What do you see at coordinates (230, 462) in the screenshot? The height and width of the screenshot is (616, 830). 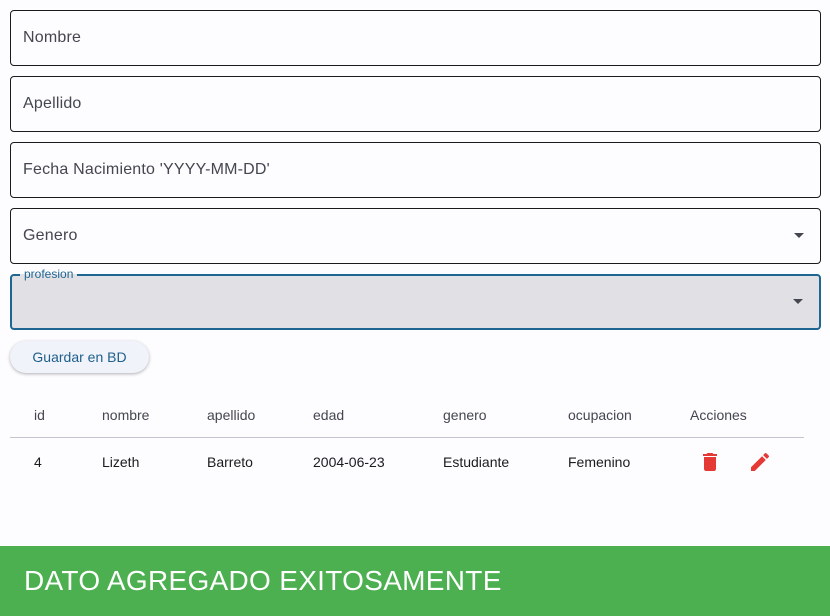 I see `cell-apellido: Barreto` at bounding box center [230, 462].